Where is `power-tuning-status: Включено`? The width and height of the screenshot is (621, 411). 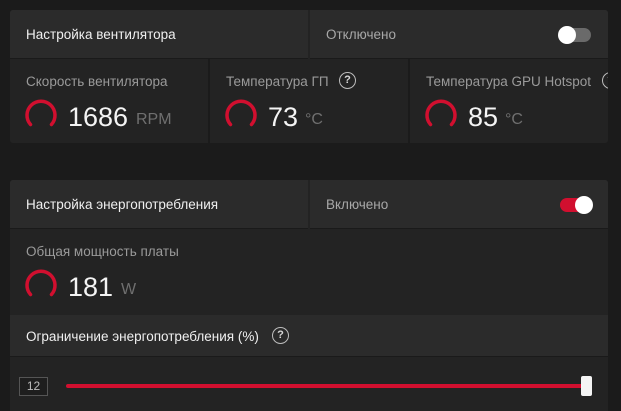 power-tuning-status: Включено is located at coordinates (357, 204).